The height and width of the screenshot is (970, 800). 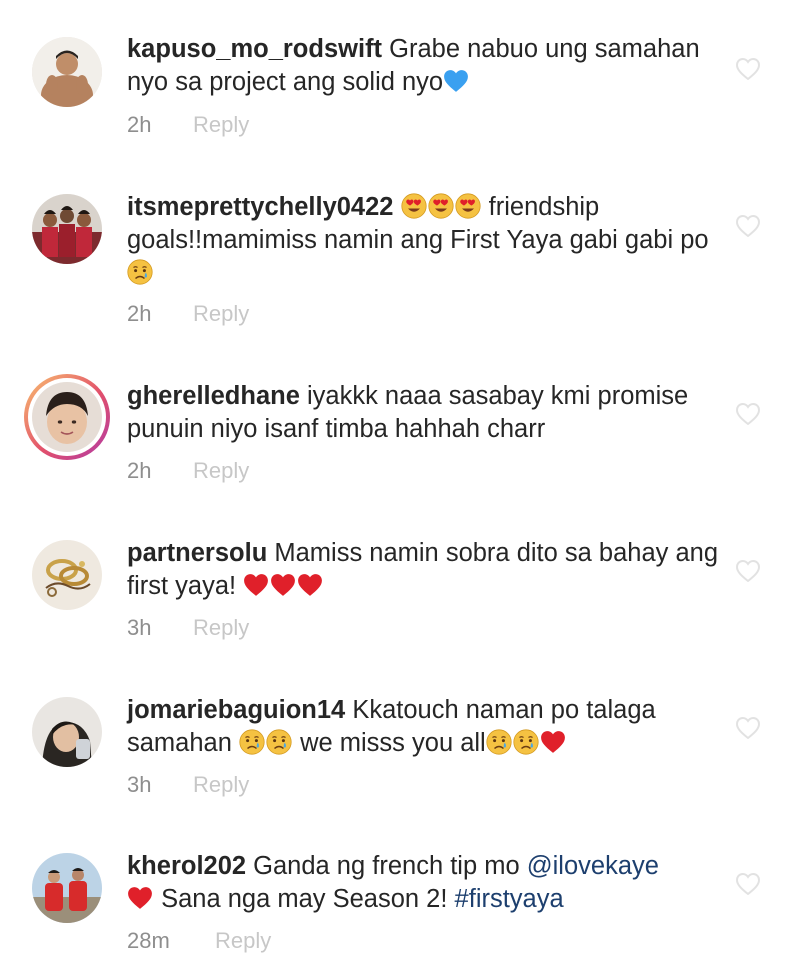 I want to click on comment-text-continued: we misss you all, so click(x=389, y=743).